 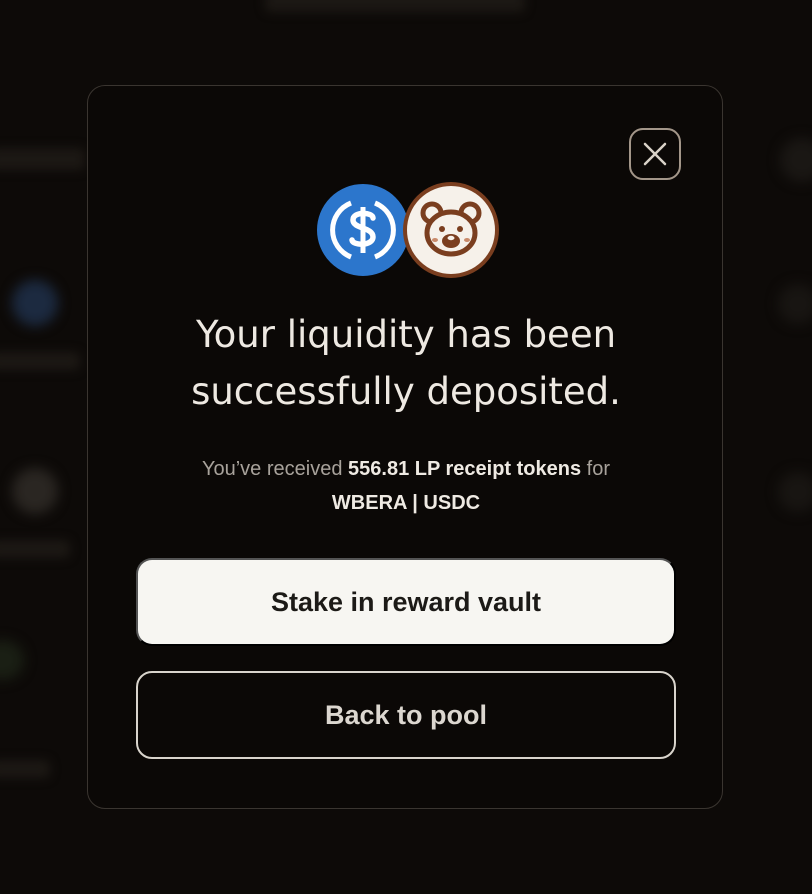 I want to click on stake-in-reward-vault-button: Stake in reward vault, so click(x=406, y=602).